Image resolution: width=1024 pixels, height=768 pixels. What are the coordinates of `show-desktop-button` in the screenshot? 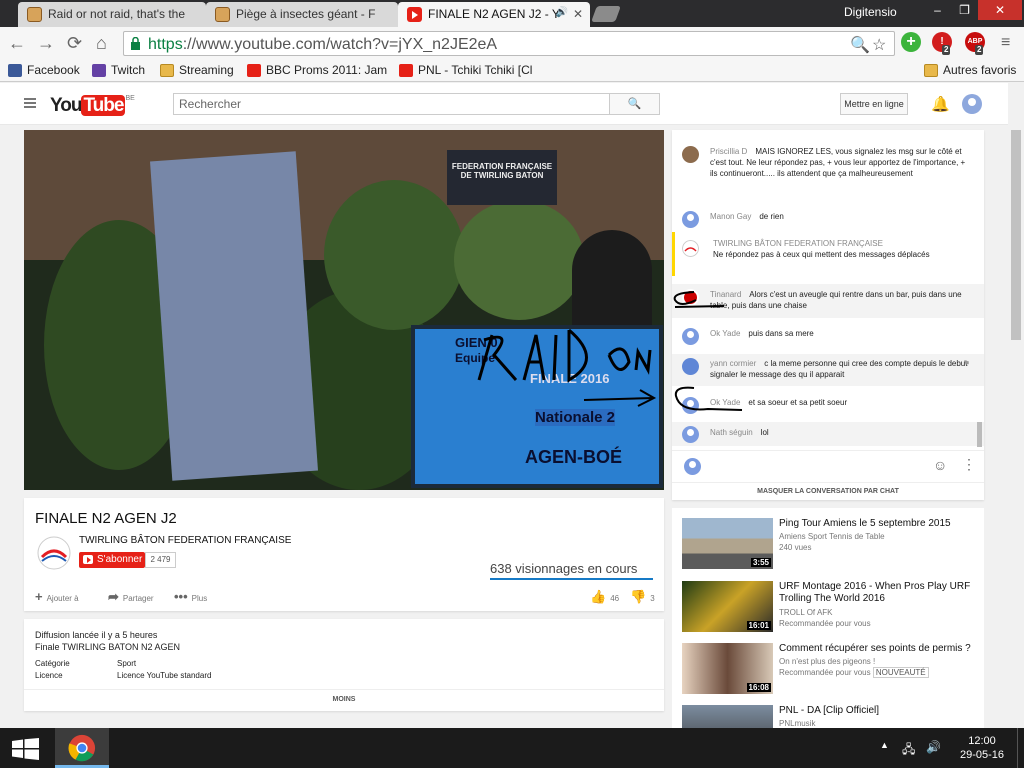 It's located at (1020, 748).